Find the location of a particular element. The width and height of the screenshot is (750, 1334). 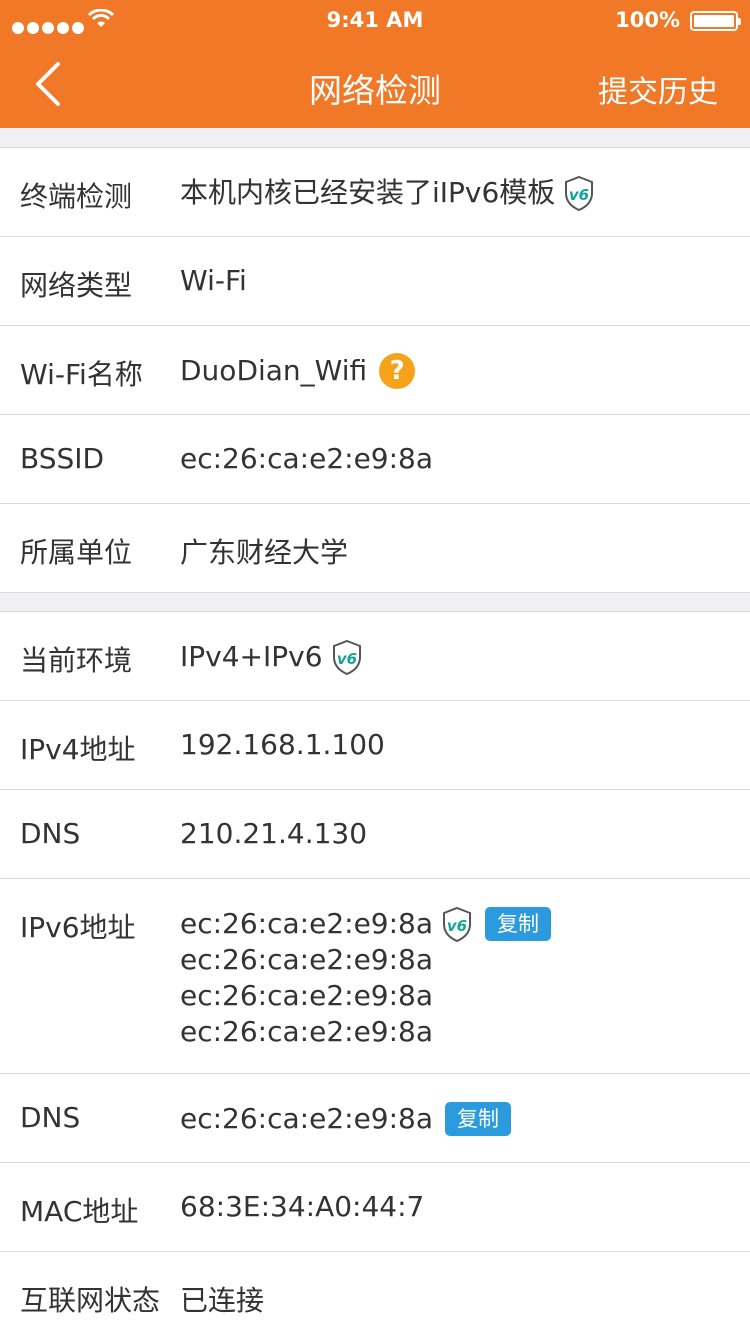

top-bar: 9:41 AM 100% 网络检测 提交历史 is located at coordinates (375, 64).